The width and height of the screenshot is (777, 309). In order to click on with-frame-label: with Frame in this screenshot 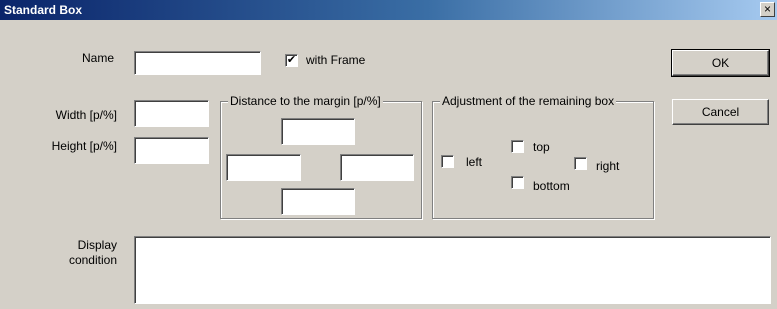, I will do `click(336, 60)`.